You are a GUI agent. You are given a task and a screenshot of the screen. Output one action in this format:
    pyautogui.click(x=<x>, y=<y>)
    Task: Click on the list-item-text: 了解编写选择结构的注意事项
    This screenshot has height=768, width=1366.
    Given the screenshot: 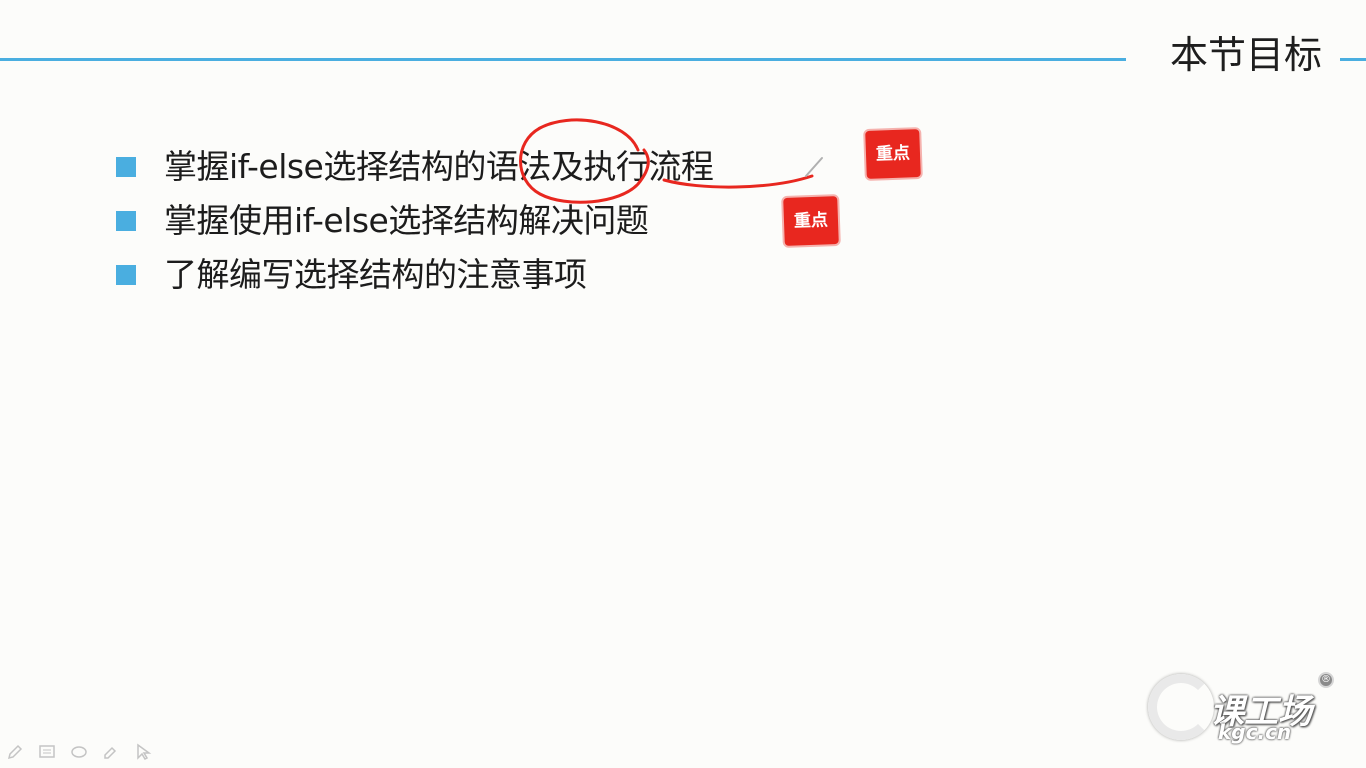 What is the action you would take?
    pyautogui.click(x=375, y=274)
    